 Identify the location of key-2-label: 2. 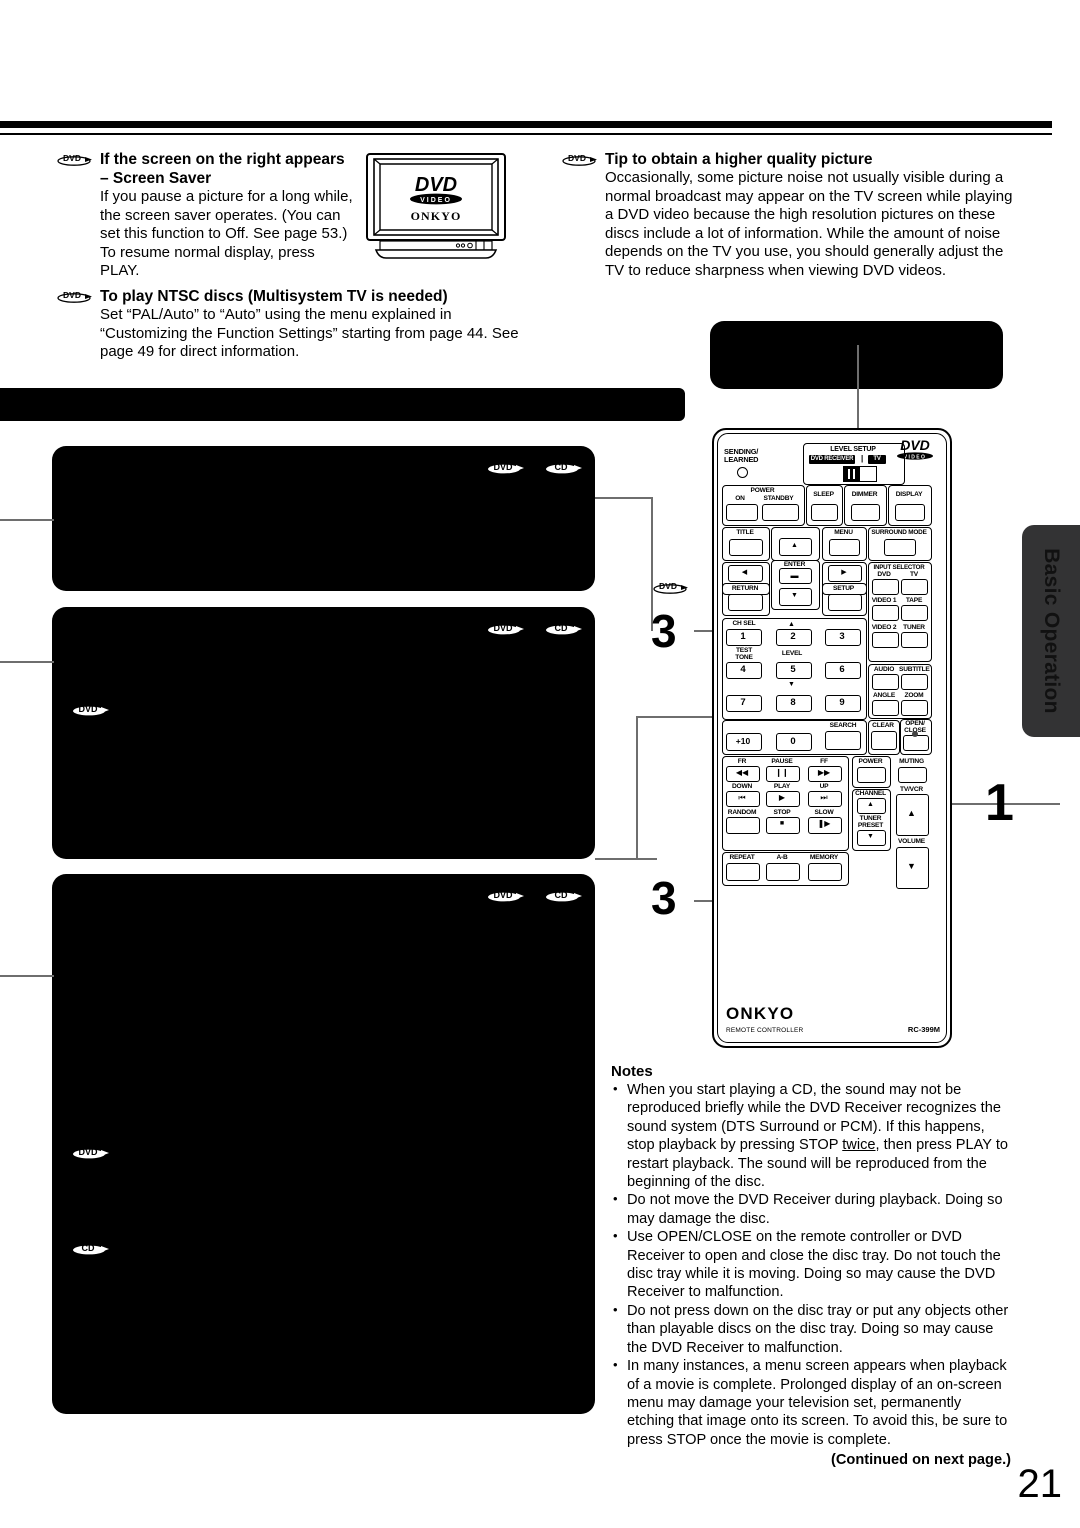
(793, 636).